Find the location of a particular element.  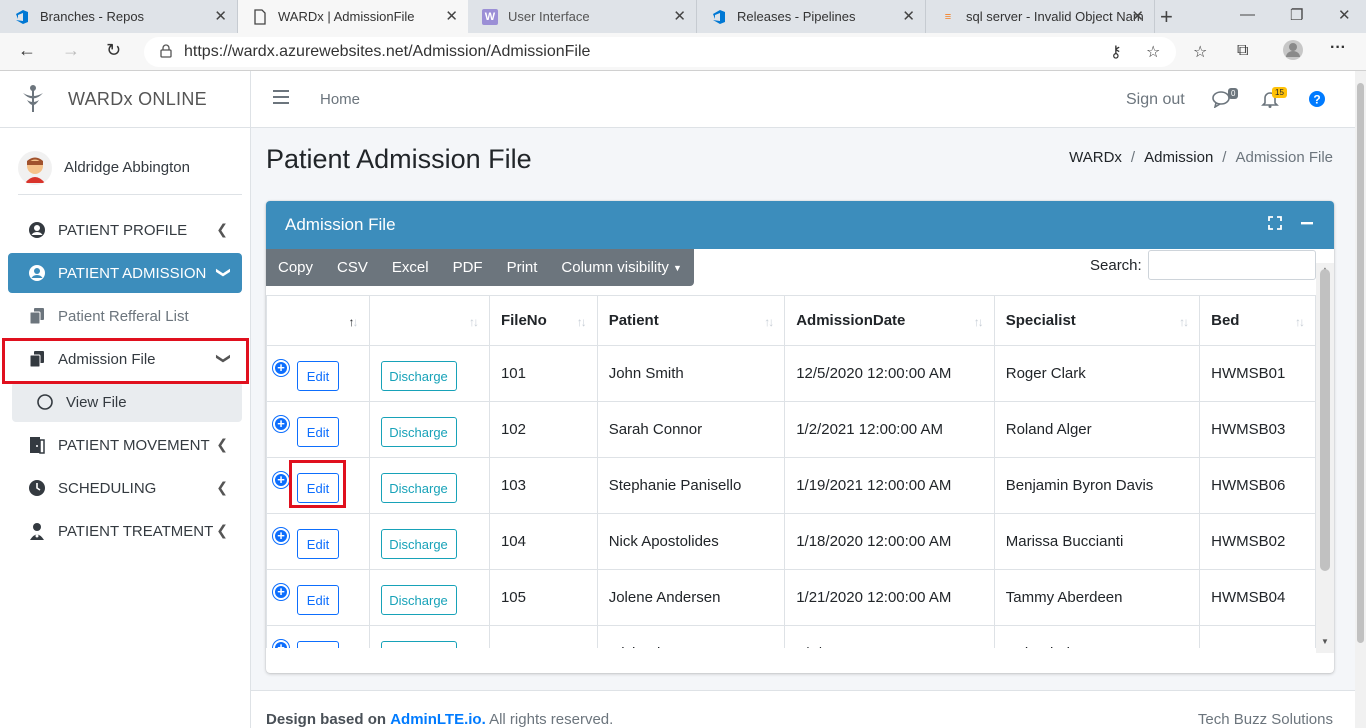

brand: WARDx ONLINE is located at coordinates (125, 99).